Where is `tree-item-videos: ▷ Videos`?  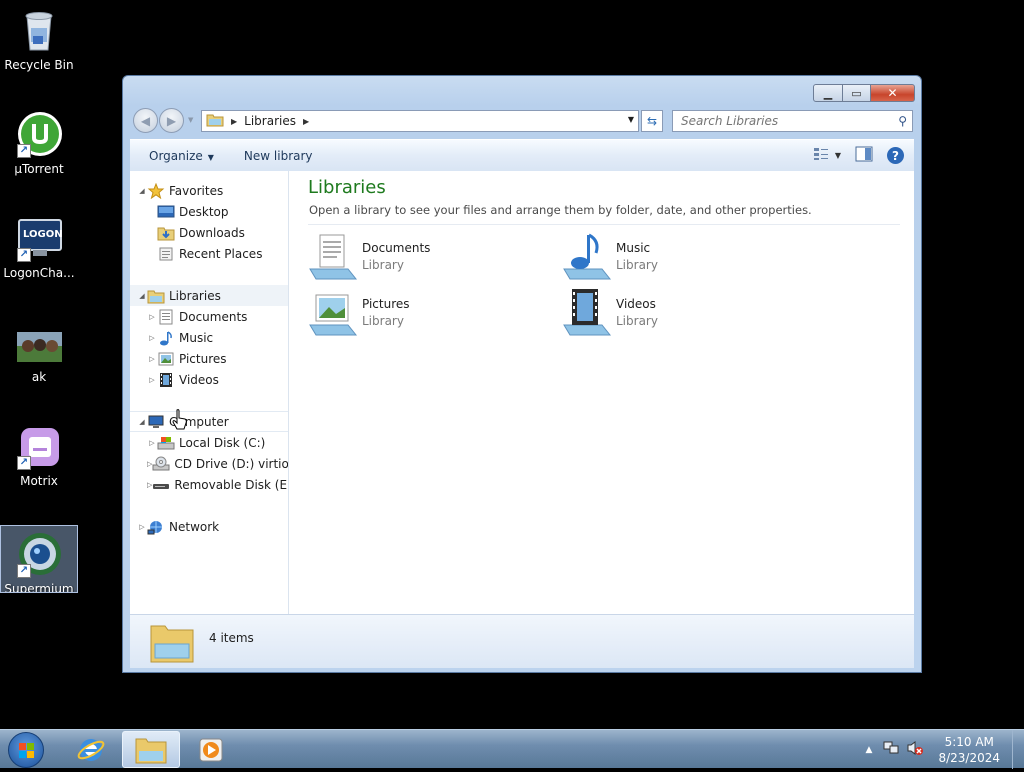
tree-item-videos: ▷ Videos is located at coordinates (209, 379).